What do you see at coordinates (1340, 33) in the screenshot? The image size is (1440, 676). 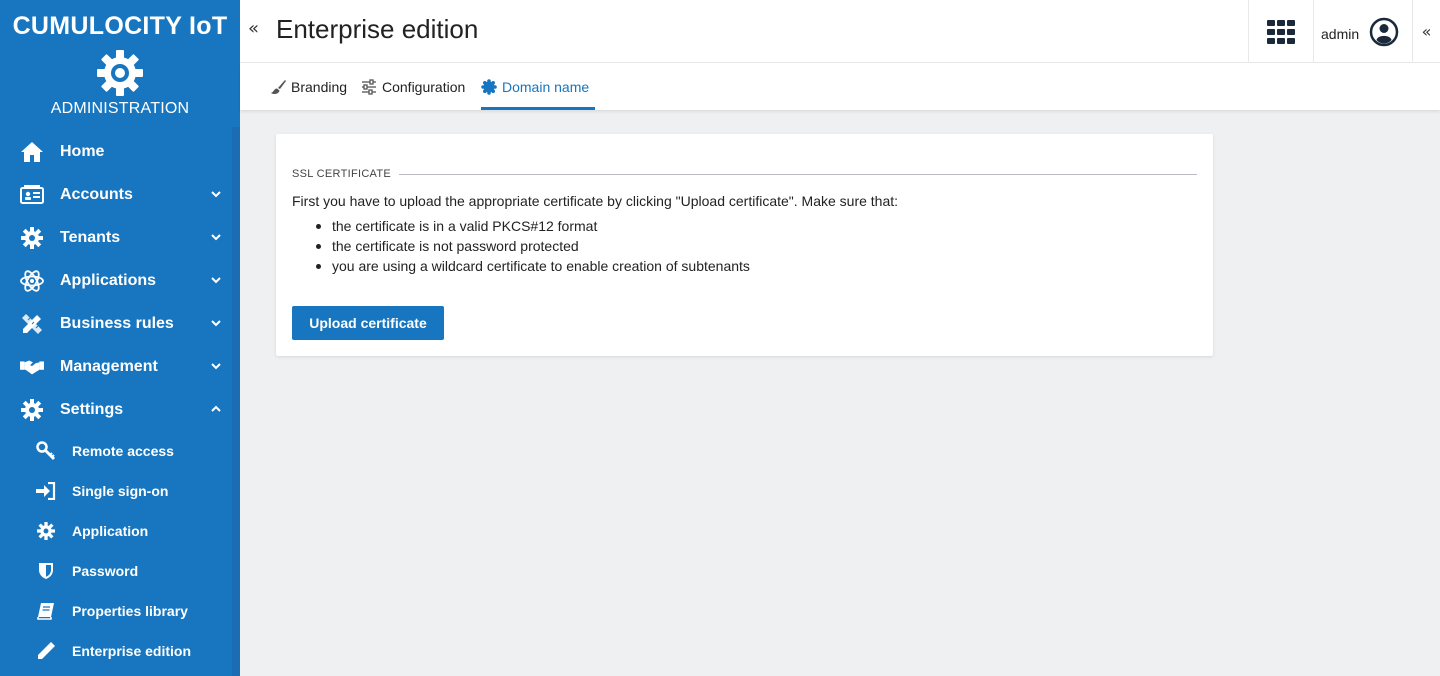 I see `user-name: admin` at bounding box center [1340, 33].